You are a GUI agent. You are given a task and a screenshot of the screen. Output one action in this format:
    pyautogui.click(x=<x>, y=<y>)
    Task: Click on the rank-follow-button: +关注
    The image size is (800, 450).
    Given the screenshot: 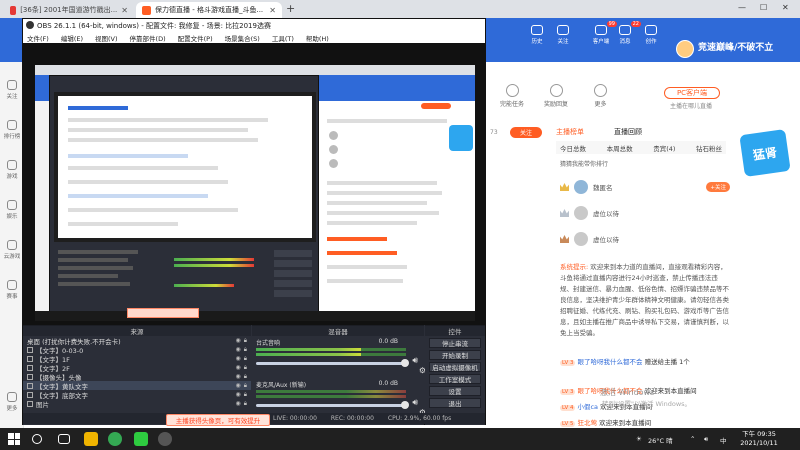 What is the action you would take?
    pyautogui.click(x=718, y=187)
    